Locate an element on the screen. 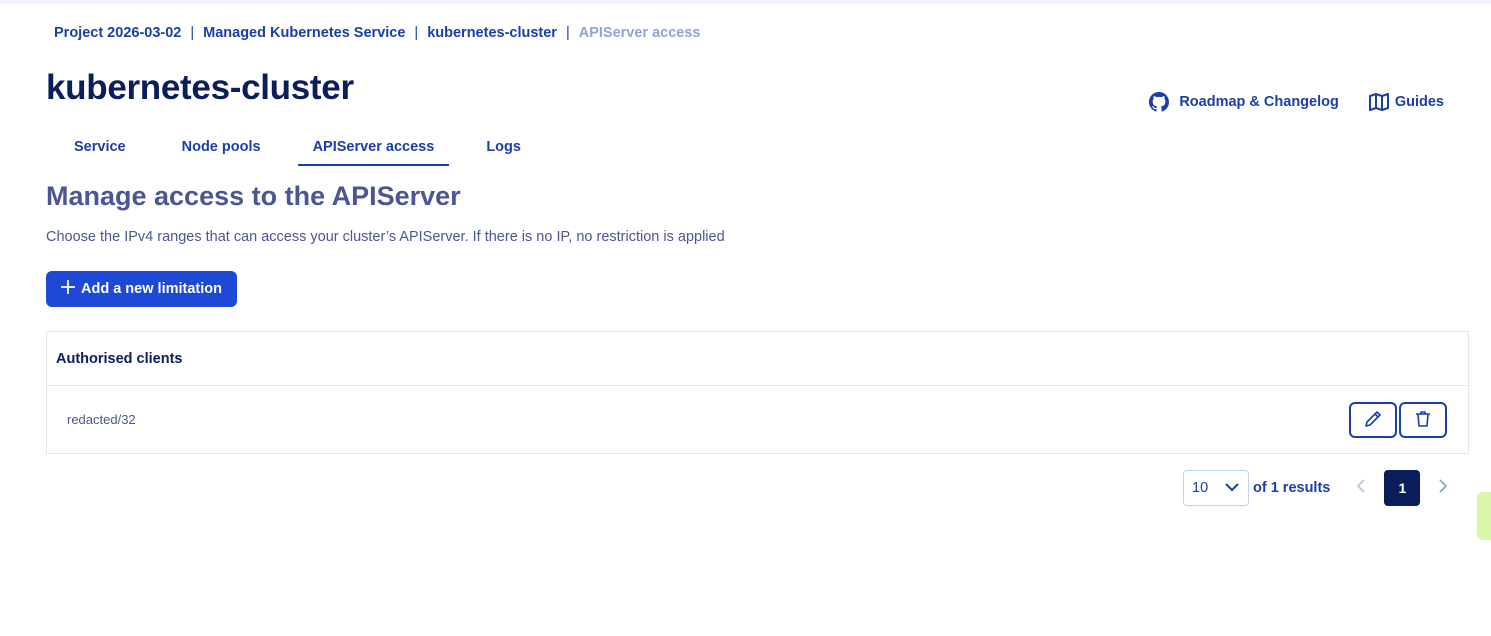 The height and width of the screenshot is (636, 1491). pencil-icon is located at coordinates (1373, 420).